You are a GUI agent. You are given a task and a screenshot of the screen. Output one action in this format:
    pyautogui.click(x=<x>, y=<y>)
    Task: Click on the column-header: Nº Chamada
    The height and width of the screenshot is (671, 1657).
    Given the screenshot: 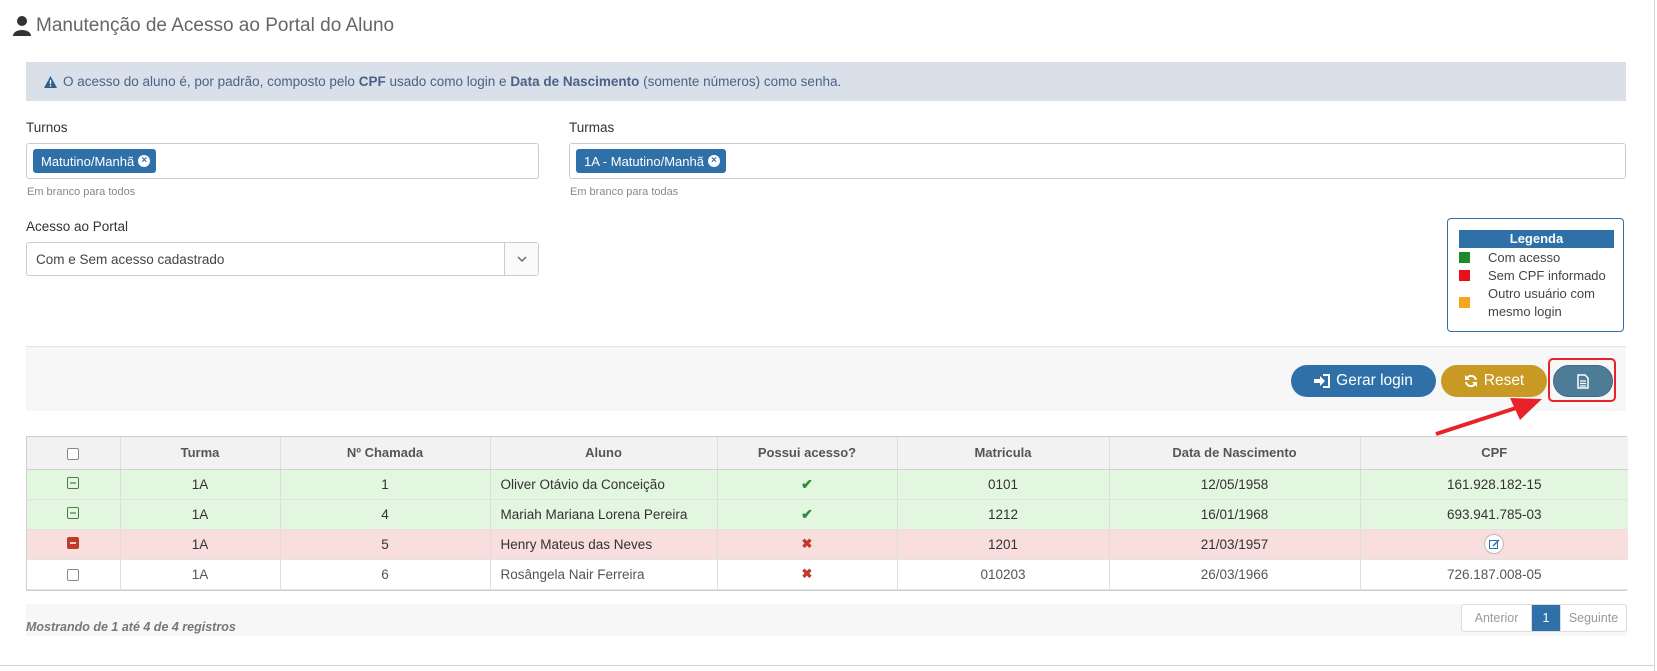 What is the action you would take?
    pyautogui.click(x=385, y=453)
    